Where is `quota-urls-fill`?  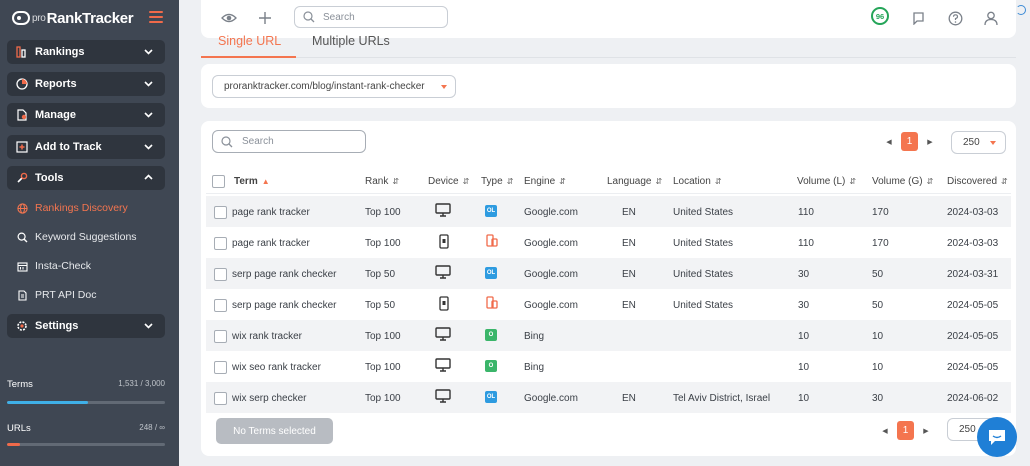 quota-urls-fill is located at coordinates (13, 444).